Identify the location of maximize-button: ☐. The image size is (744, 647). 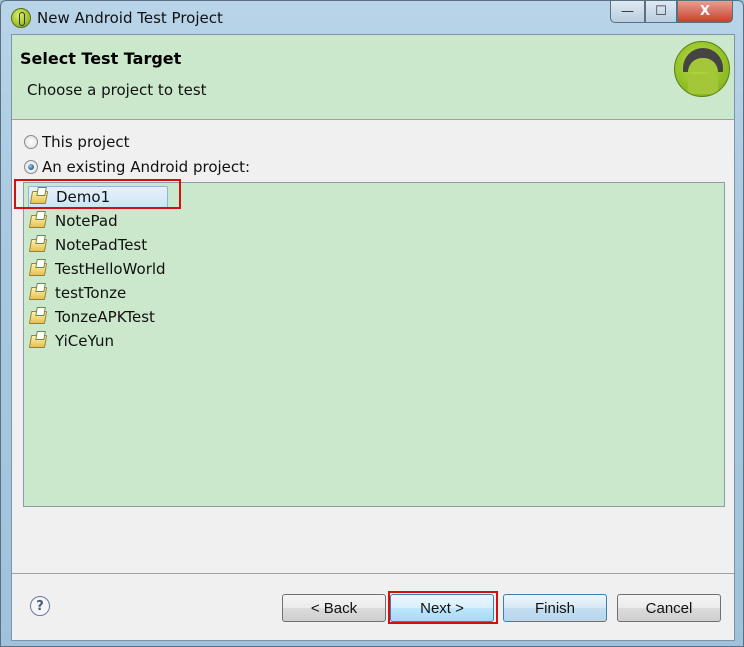
(661, 12).